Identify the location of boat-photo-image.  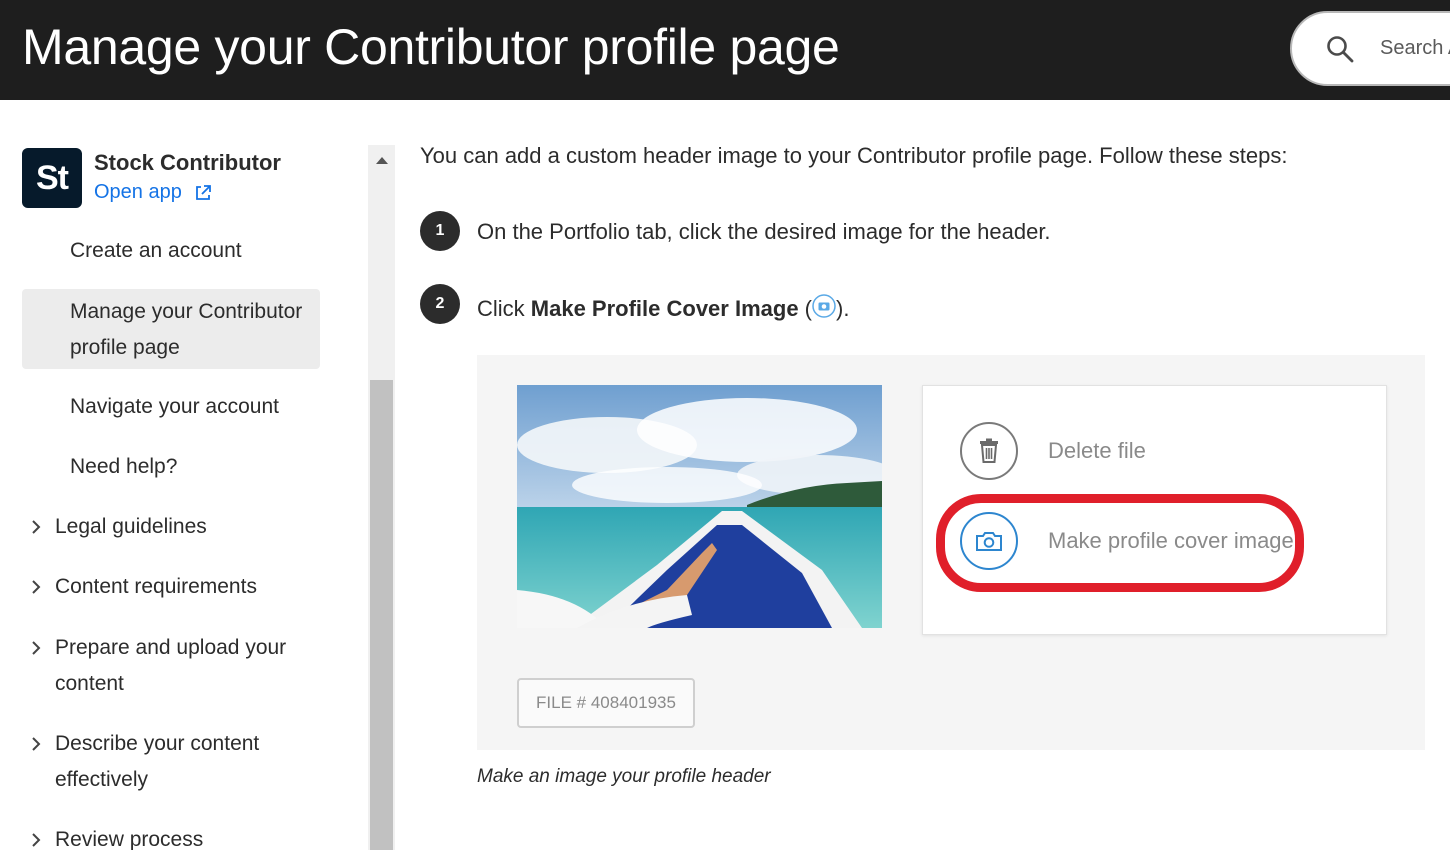
(699, 506).